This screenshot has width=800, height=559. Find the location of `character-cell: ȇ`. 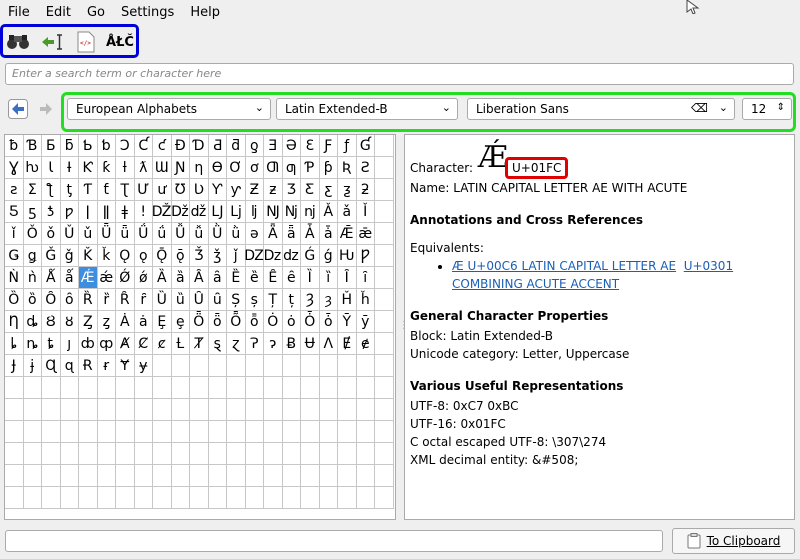

character-cell: ȇ is located at coordinates (291, 278).